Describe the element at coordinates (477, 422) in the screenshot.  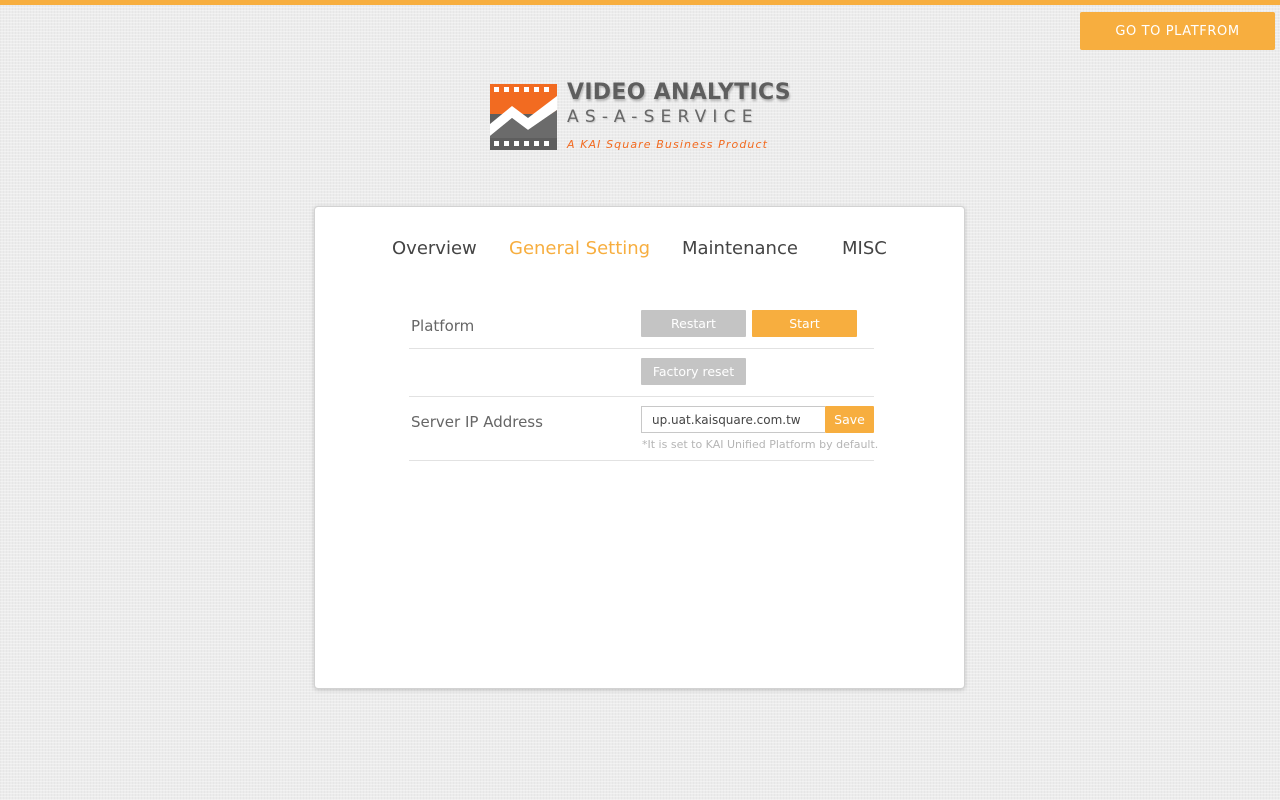
I see `server-ip-label: Server IP Address` at that location.